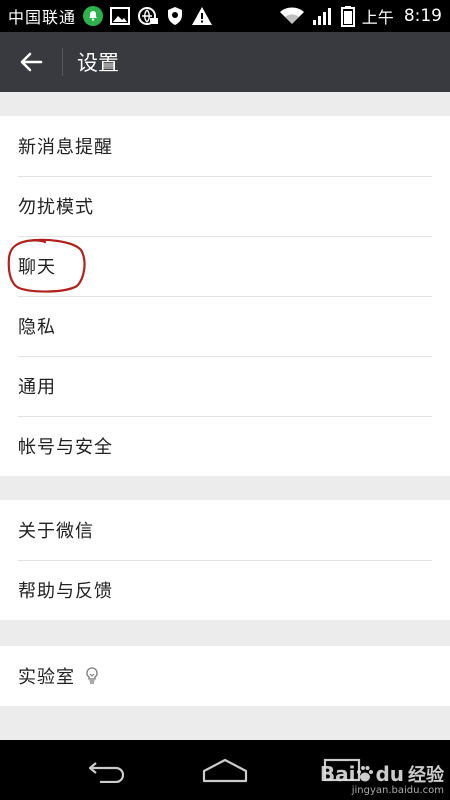 The width and height of the screenshot is (450, 800). I want to click on home-nav-button, so click(225, 770).